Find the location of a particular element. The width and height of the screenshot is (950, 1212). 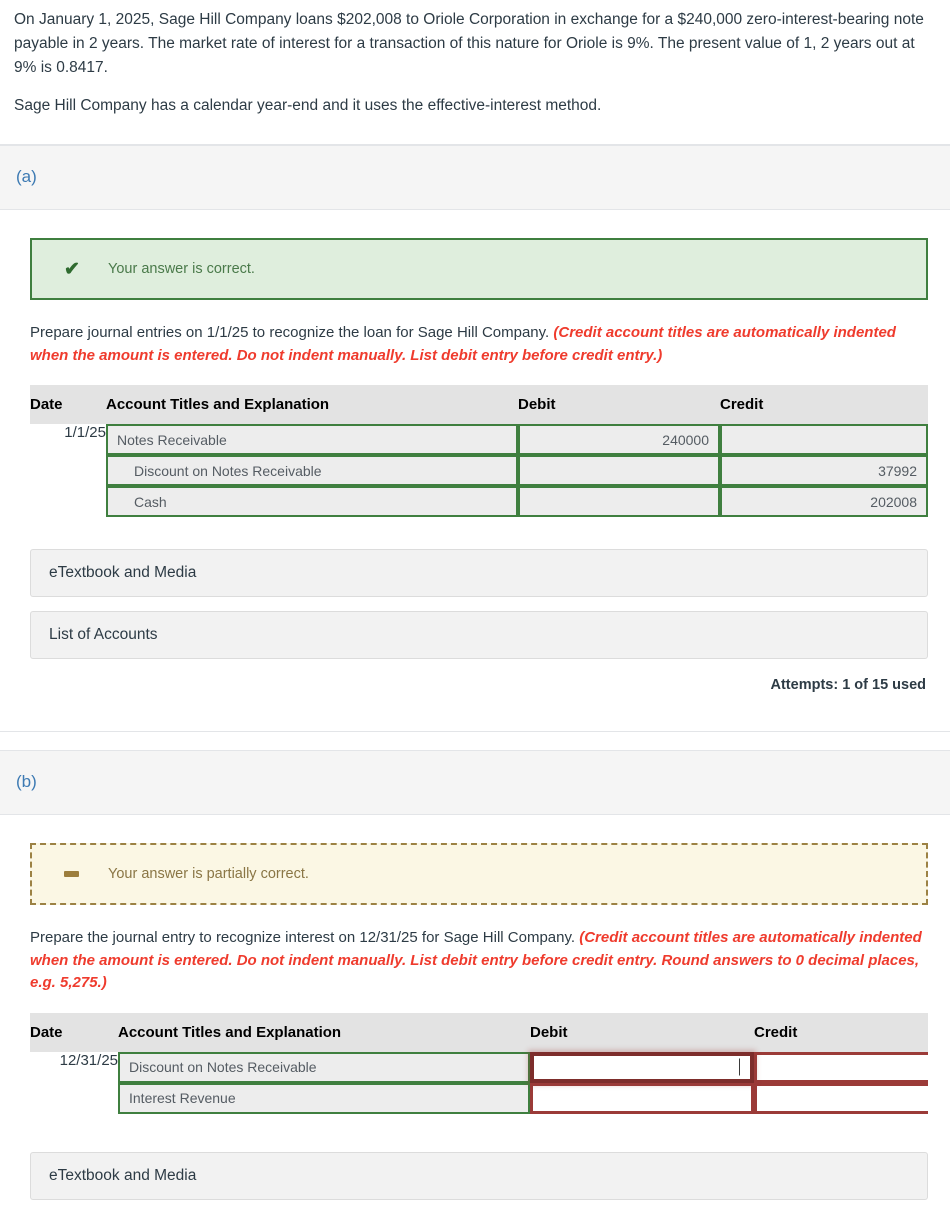

answer-status-text-a: Your answer is correct. is located at coordinates (181, 269).